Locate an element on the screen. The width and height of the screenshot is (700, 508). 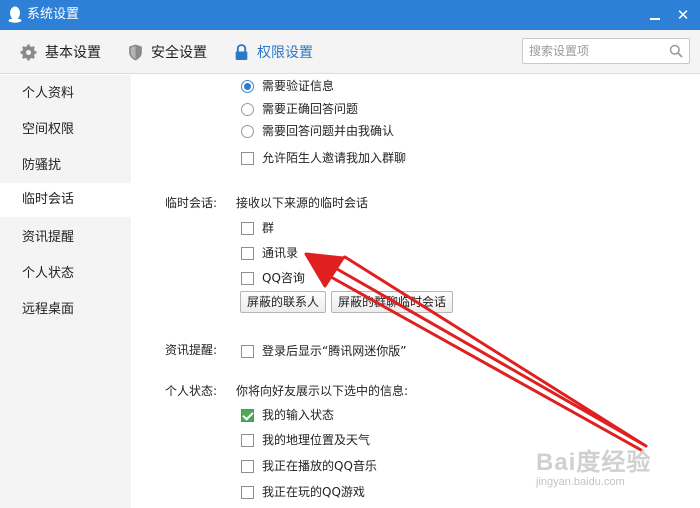
tab-label: 基本设置 is located at coordinates (73, 53).